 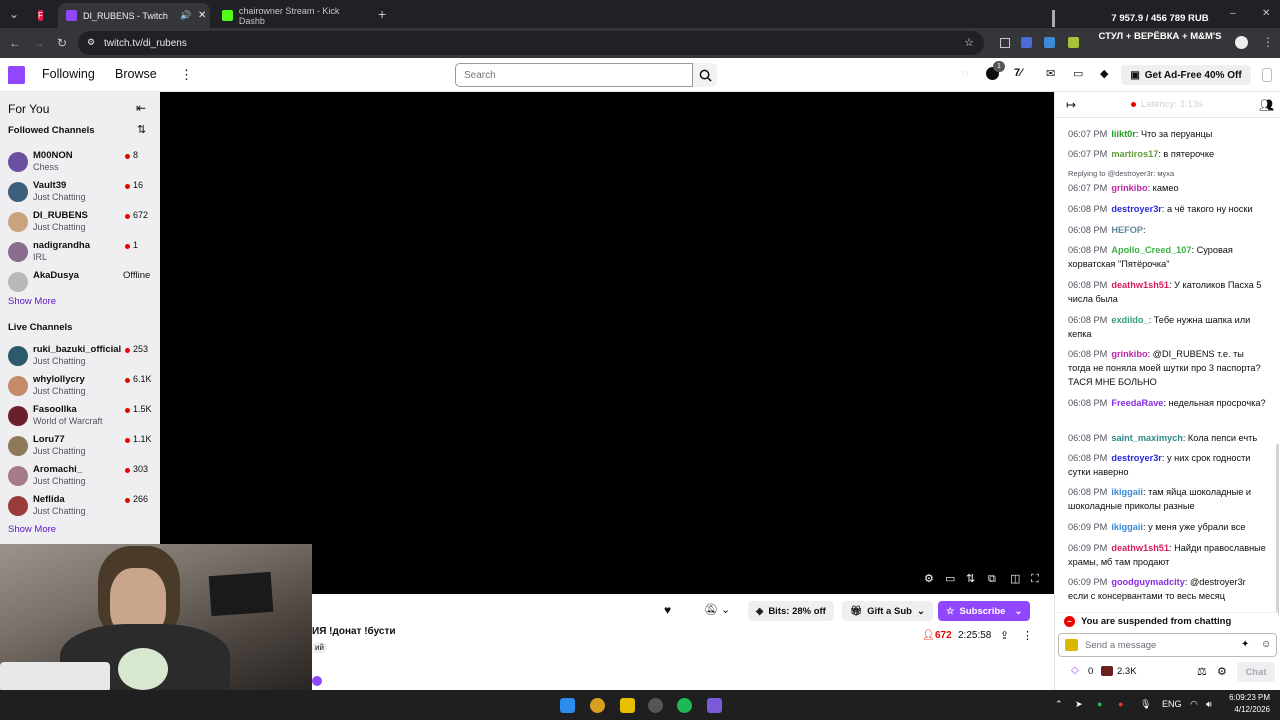 I want to click on pinned-tab: F, so click(x=41, y=15).